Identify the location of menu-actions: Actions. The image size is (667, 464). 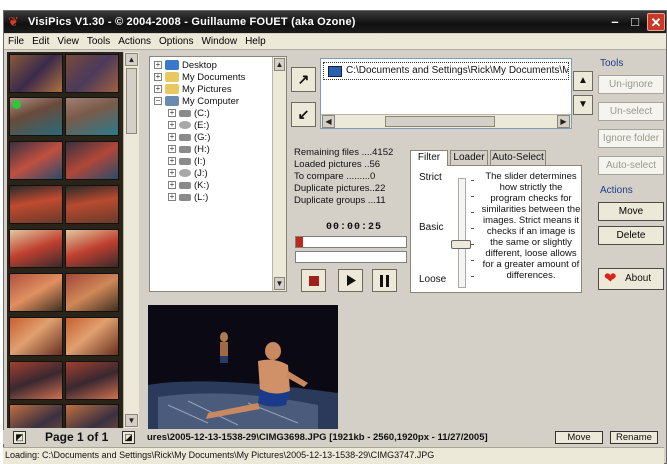
(134, 40).